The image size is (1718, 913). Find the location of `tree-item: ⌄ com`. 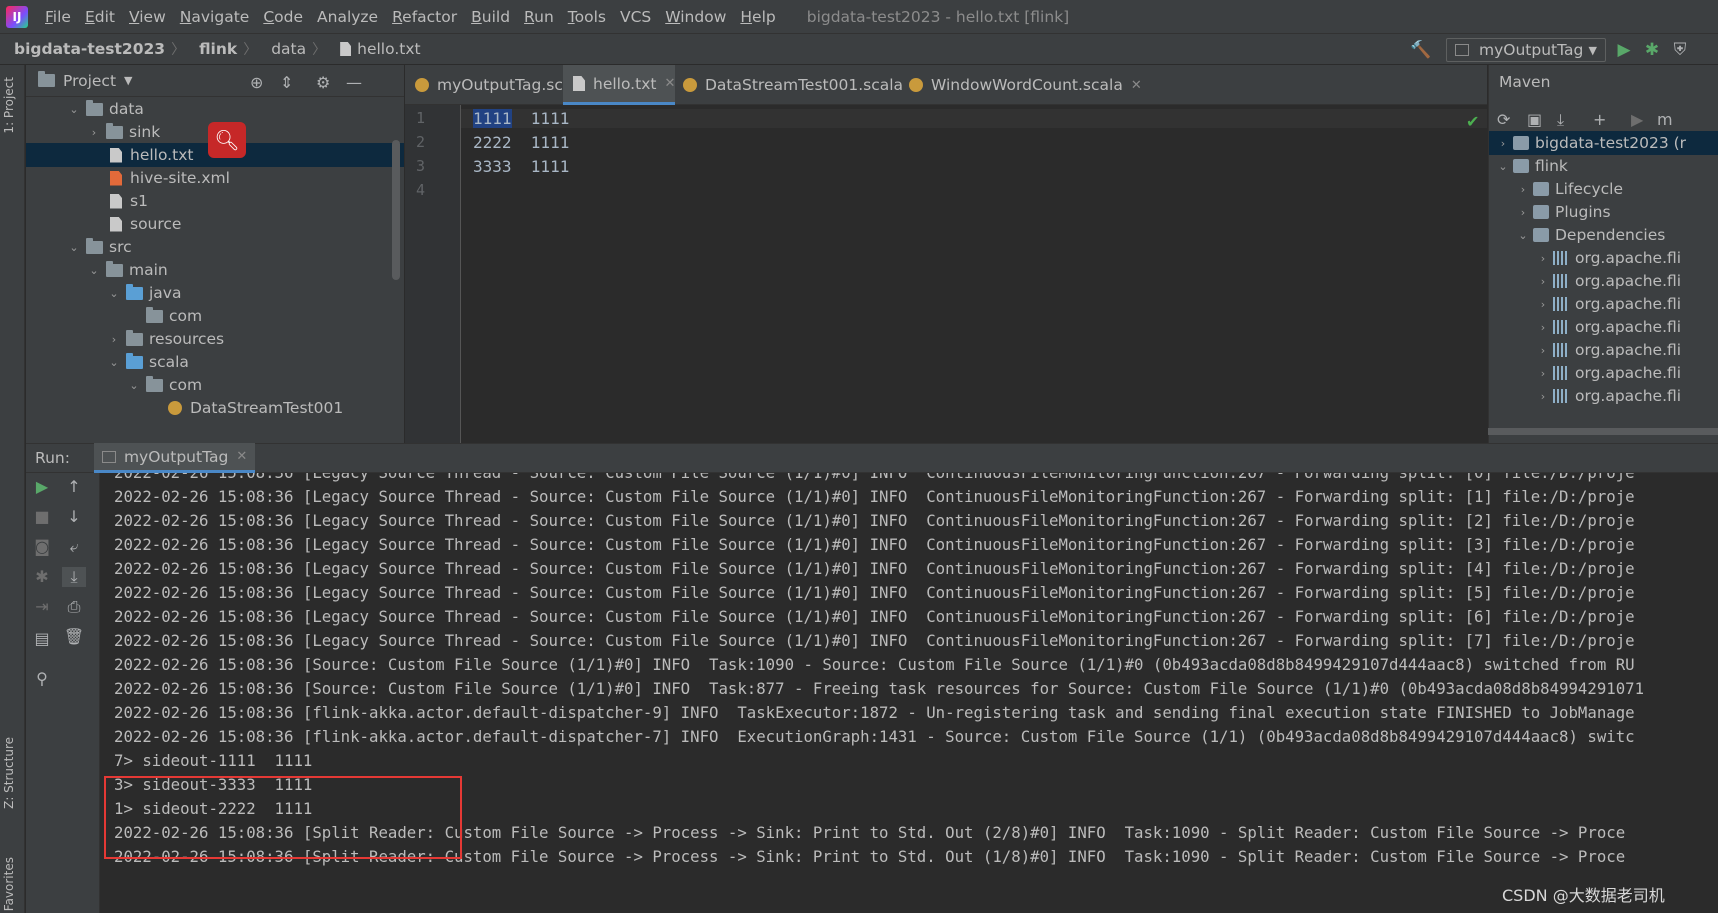

tree-item: ⌄ com is located at coordinates (215, 385).